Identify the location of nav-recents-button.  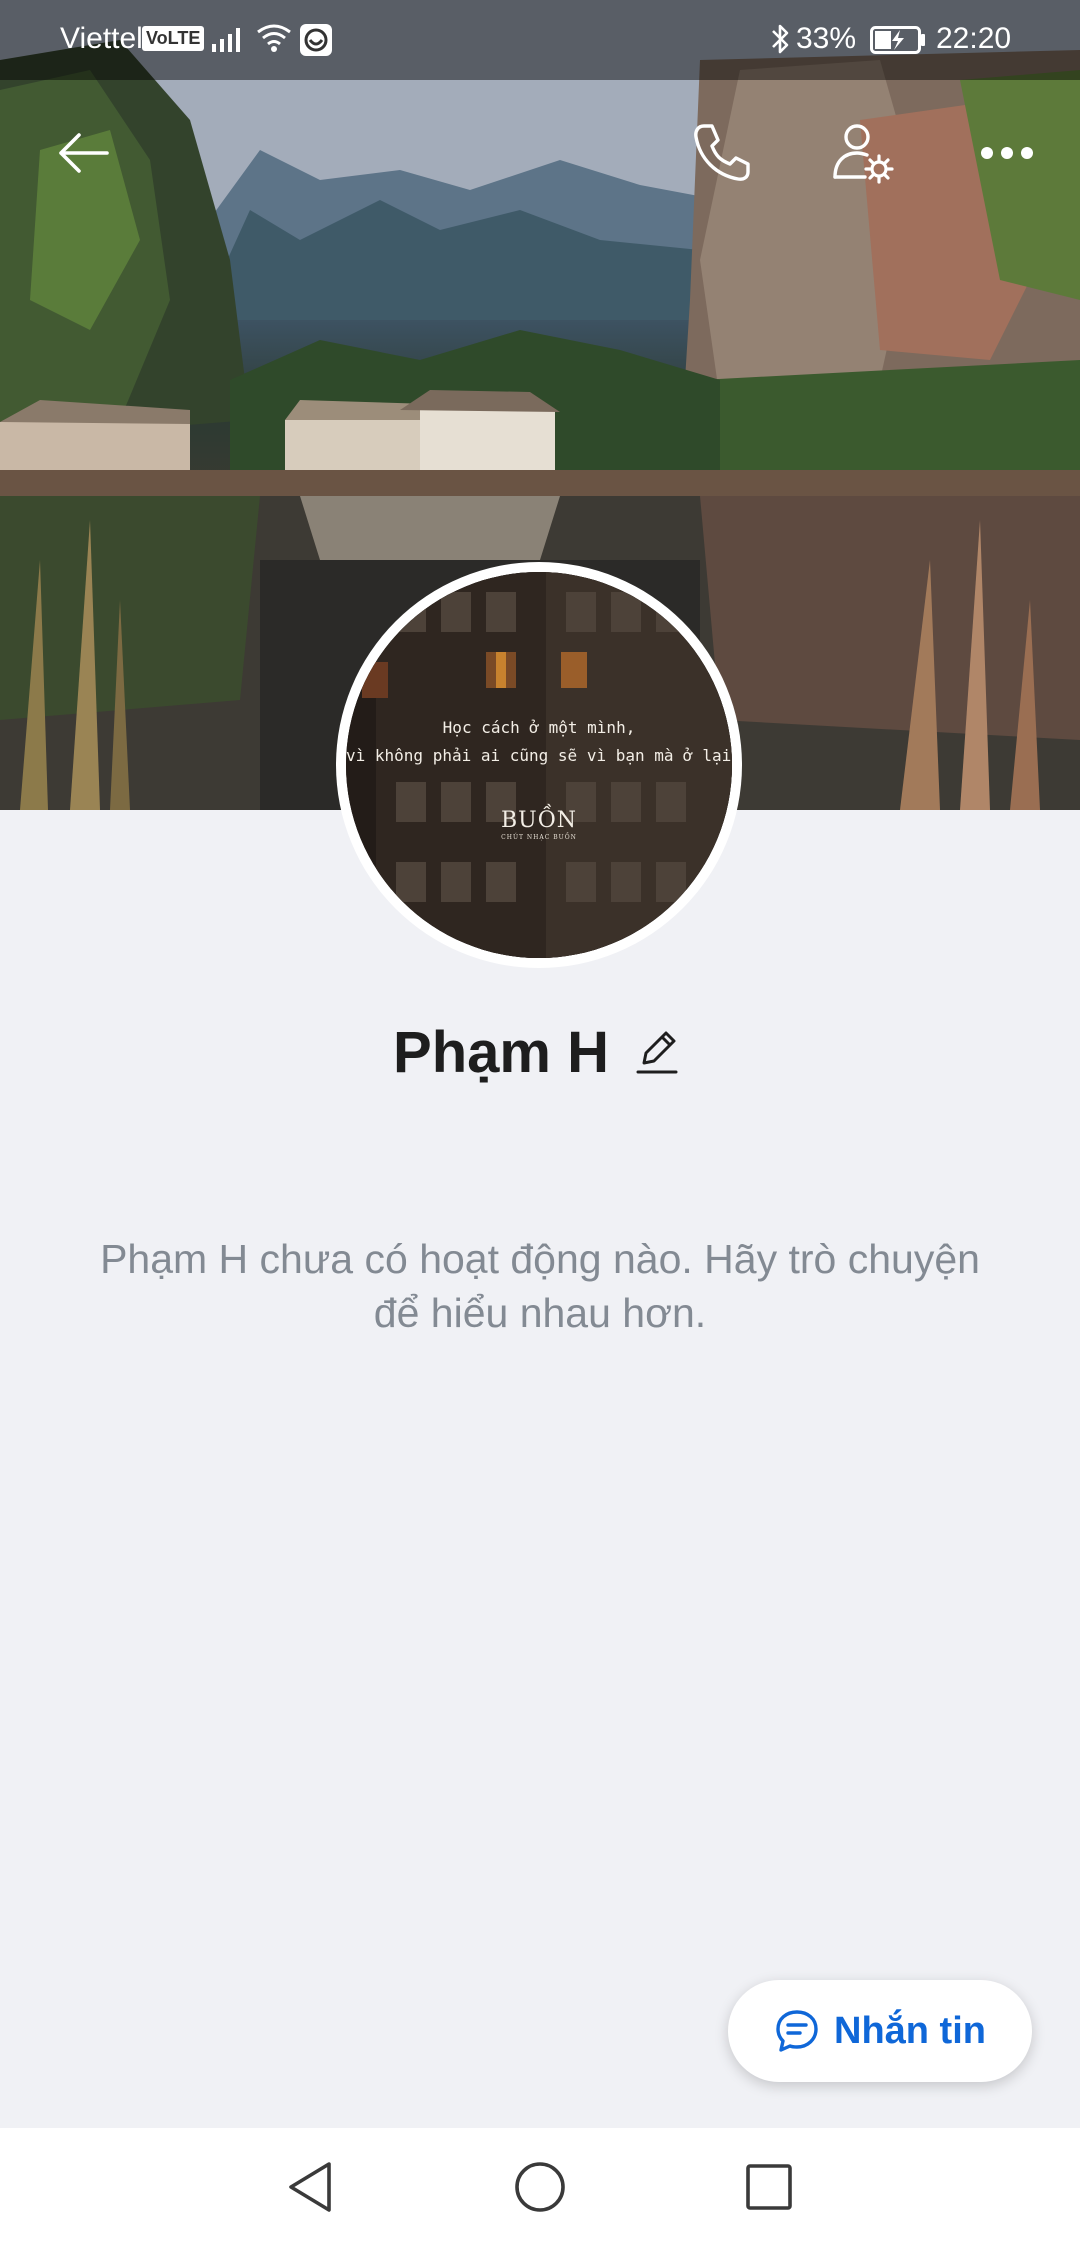
(769, 2187).